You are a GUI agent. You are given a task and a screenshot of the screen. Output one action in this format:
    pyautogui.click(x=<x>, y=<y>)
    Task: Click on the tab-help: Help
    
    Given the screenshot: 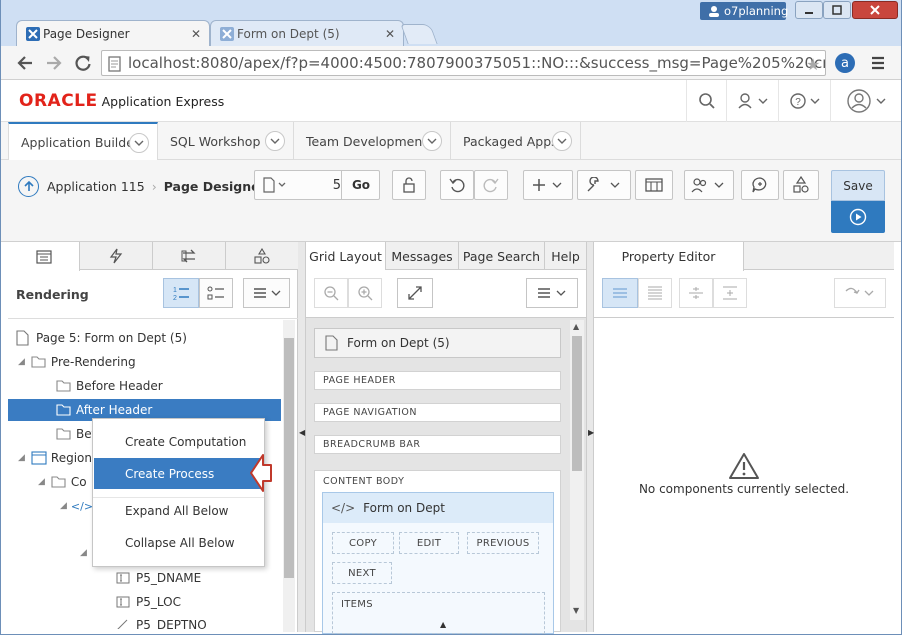 What is the action you would take?
    pyautogui.click(x=565, y=256)
    